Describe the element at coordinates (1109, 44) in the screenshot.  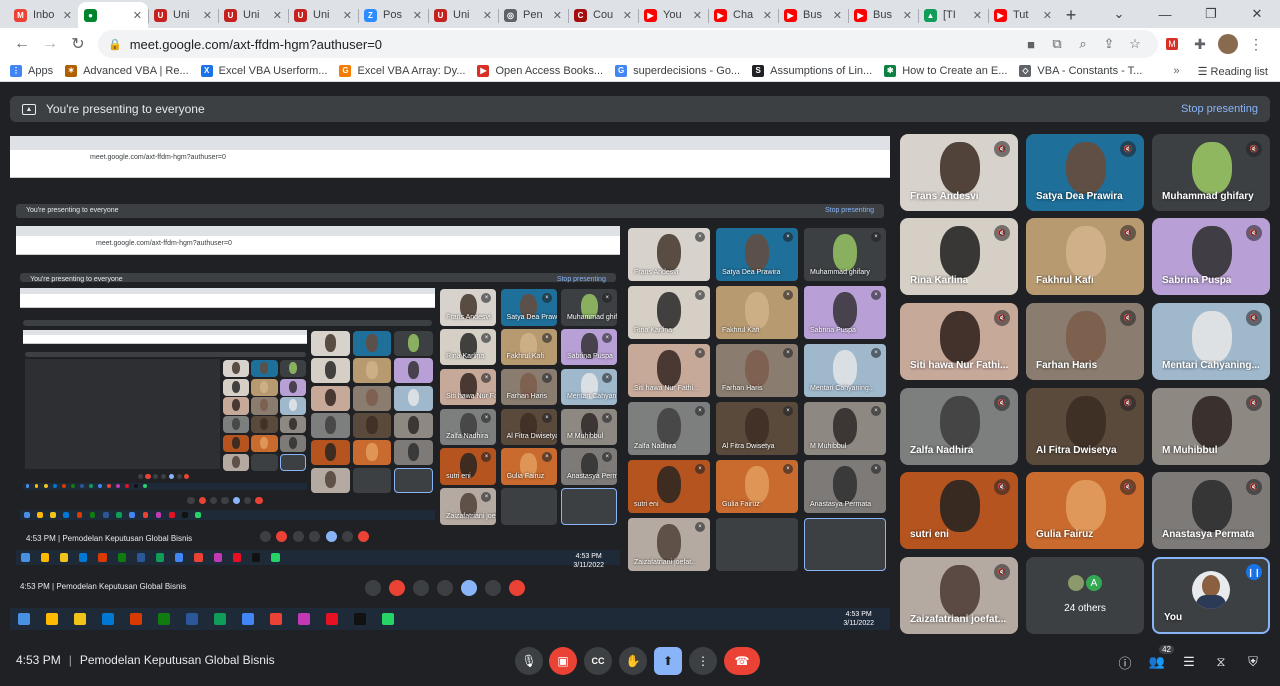
I see `share-icon: ⇪` at that location.